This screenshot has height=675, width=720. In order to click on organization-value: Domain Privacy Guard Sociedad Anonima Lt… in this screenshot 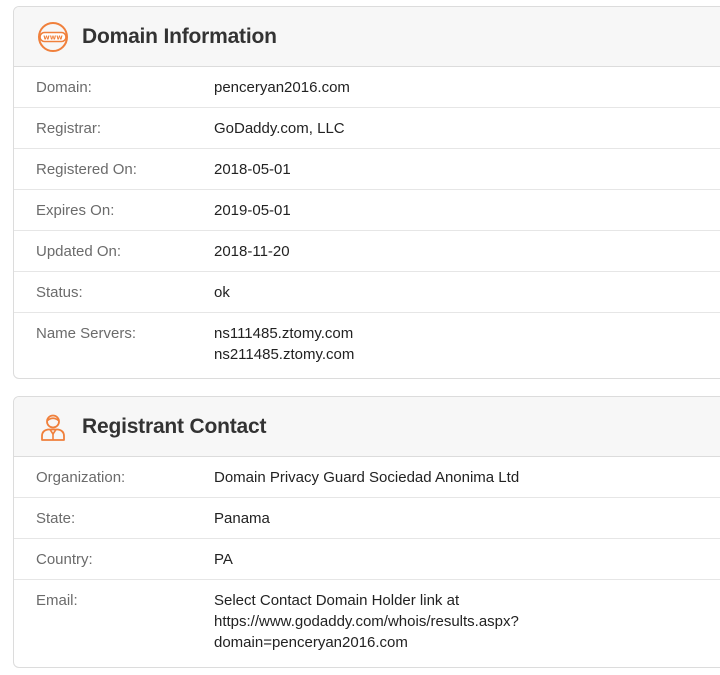, I will do `click(367, 477)`.